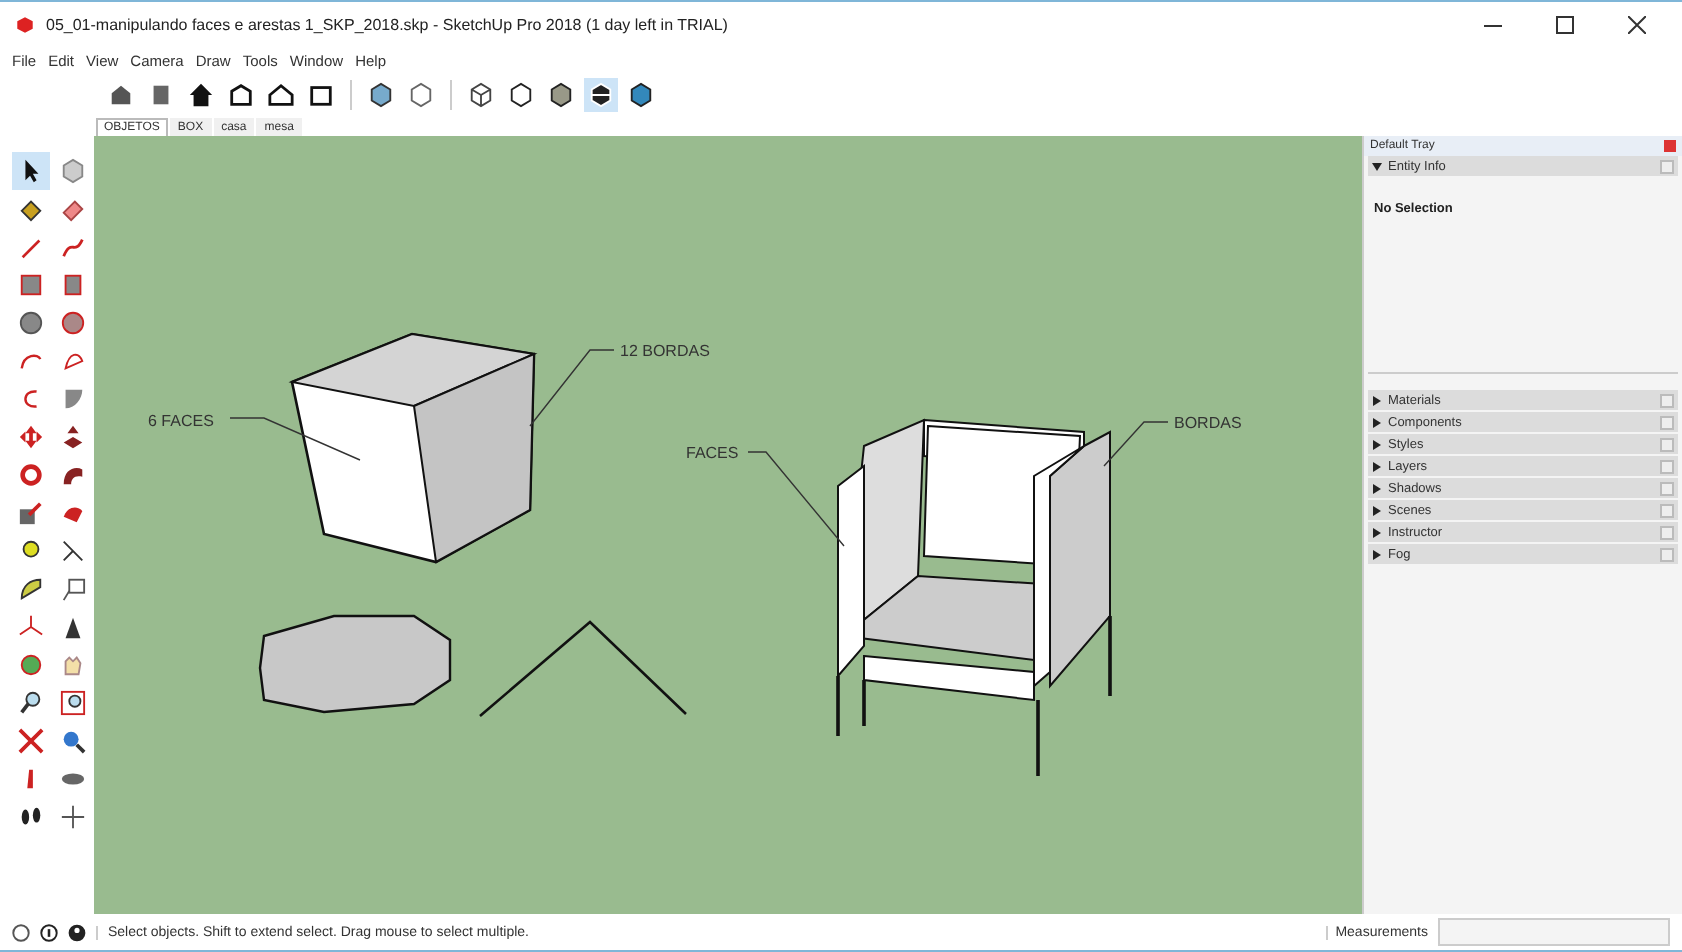 This screenshot has width=1682, height=952. I want to click on rectangle-icon, so click(31, 285).